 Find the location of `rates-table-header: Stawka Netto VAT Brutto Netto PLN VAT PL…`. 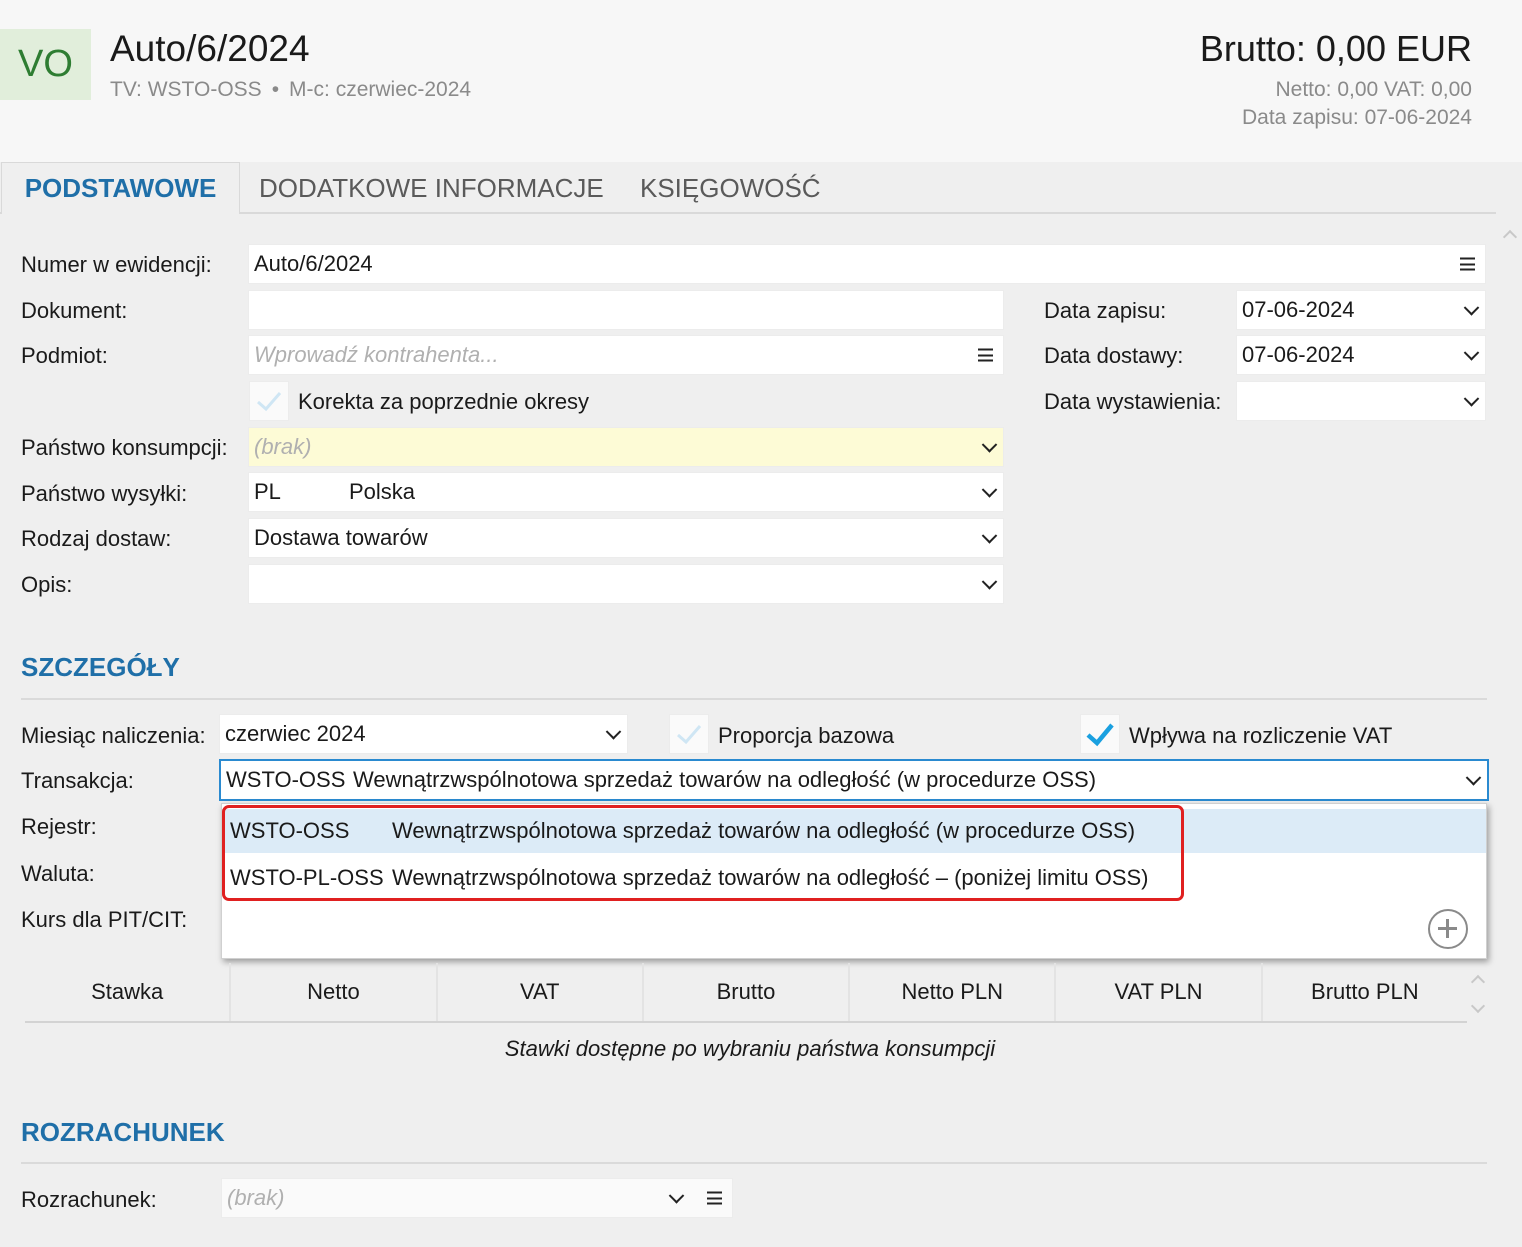

rates-table-header: Stawka Netto VAT Brutto Netto PLN VAT PL… is located at coordinates (746, 993).